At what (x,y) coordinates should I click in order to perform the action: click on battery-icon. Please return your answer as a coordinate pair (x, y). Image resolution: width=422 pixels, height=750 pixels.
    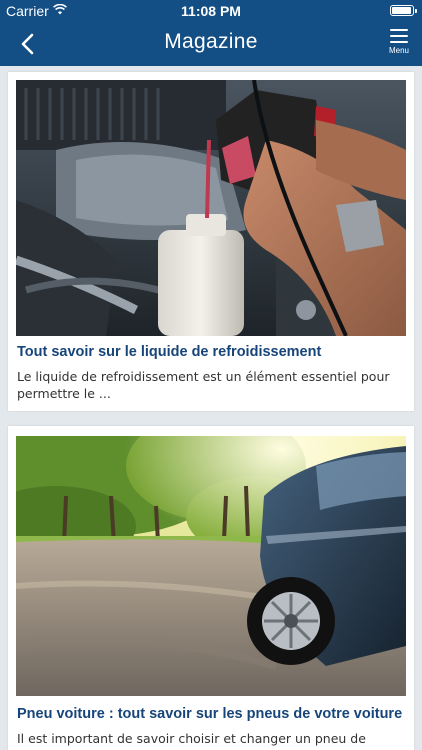
    Looking at the image, I should click on (403, 10).